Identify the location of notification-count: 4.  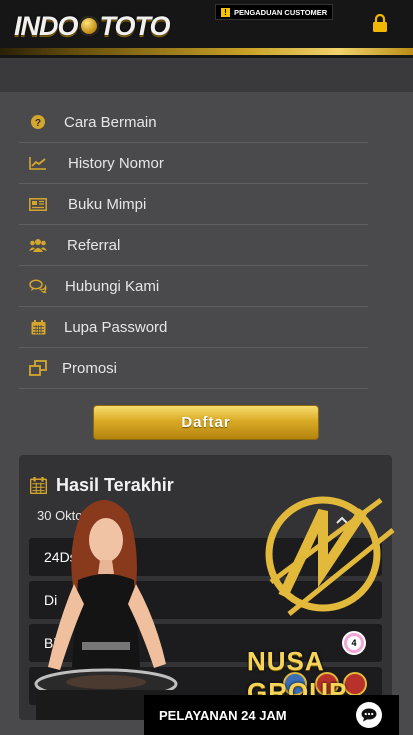
(354, 643).